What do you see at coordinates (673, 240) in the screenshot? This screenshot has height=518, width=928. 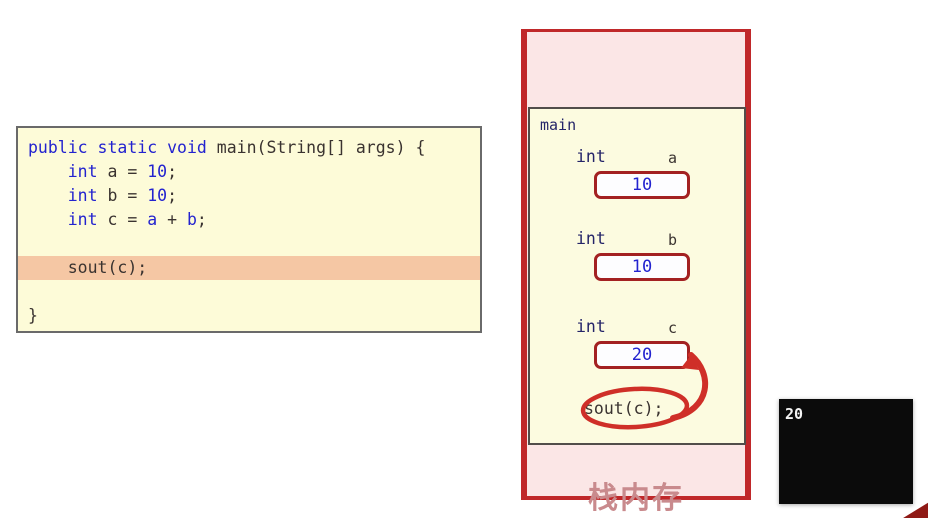 I see `variable-name: b` at bounding box center [673, 240].